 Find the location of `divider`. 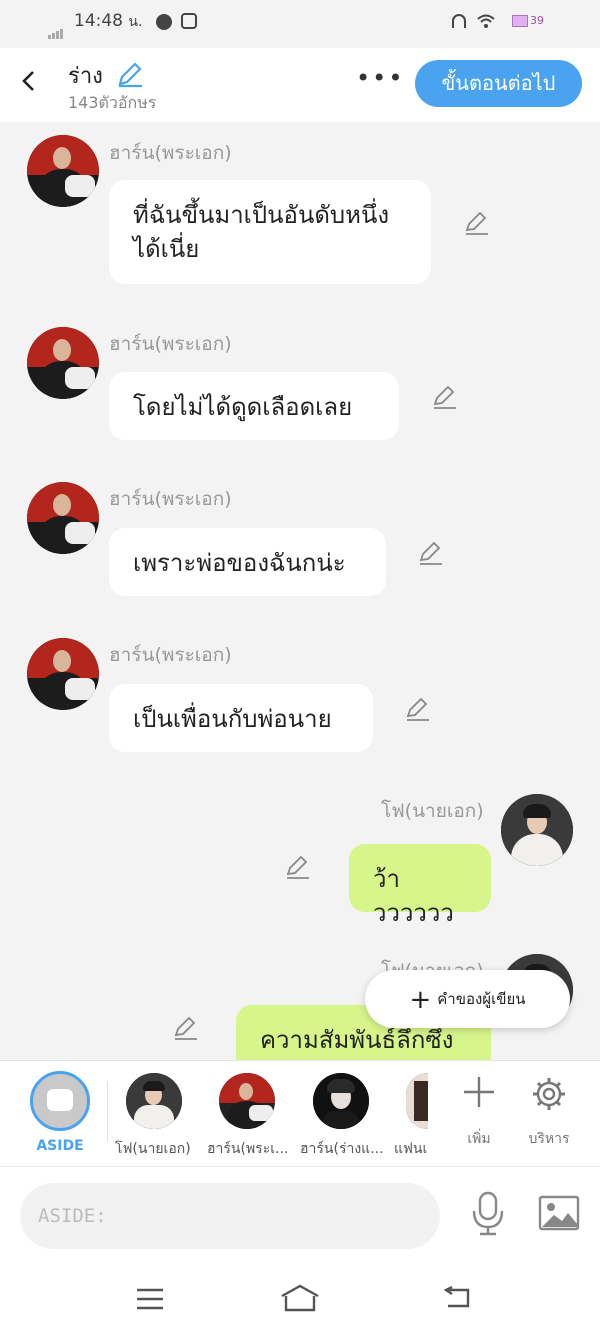

divider is located at coordinates (107, 1111).